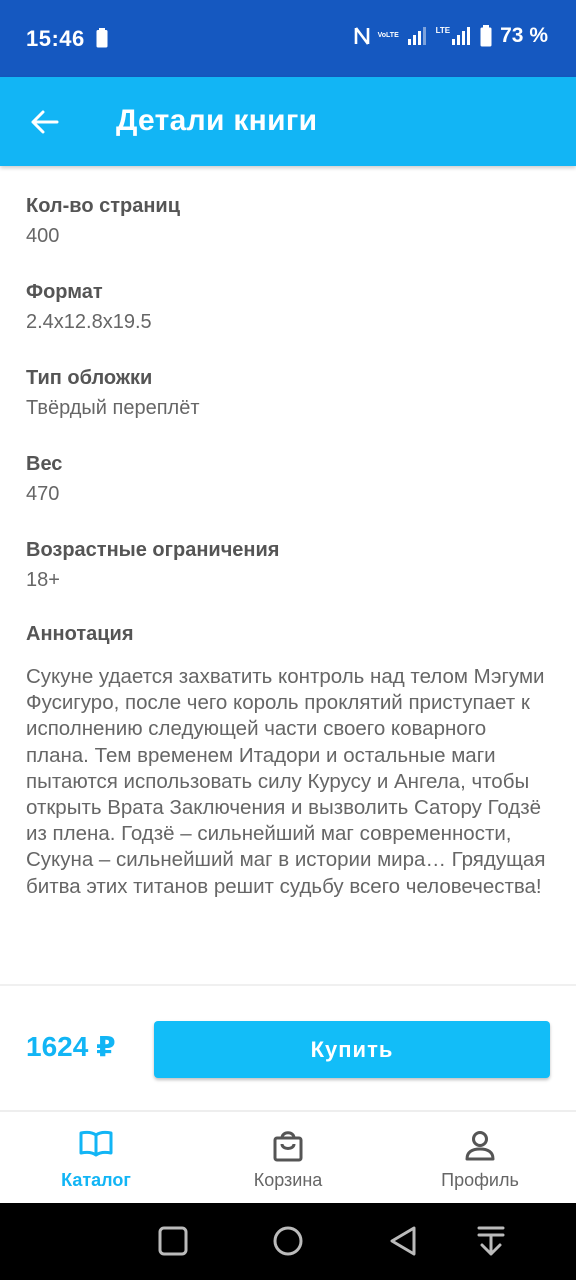  I want to click on back-button, so click(44, 123).